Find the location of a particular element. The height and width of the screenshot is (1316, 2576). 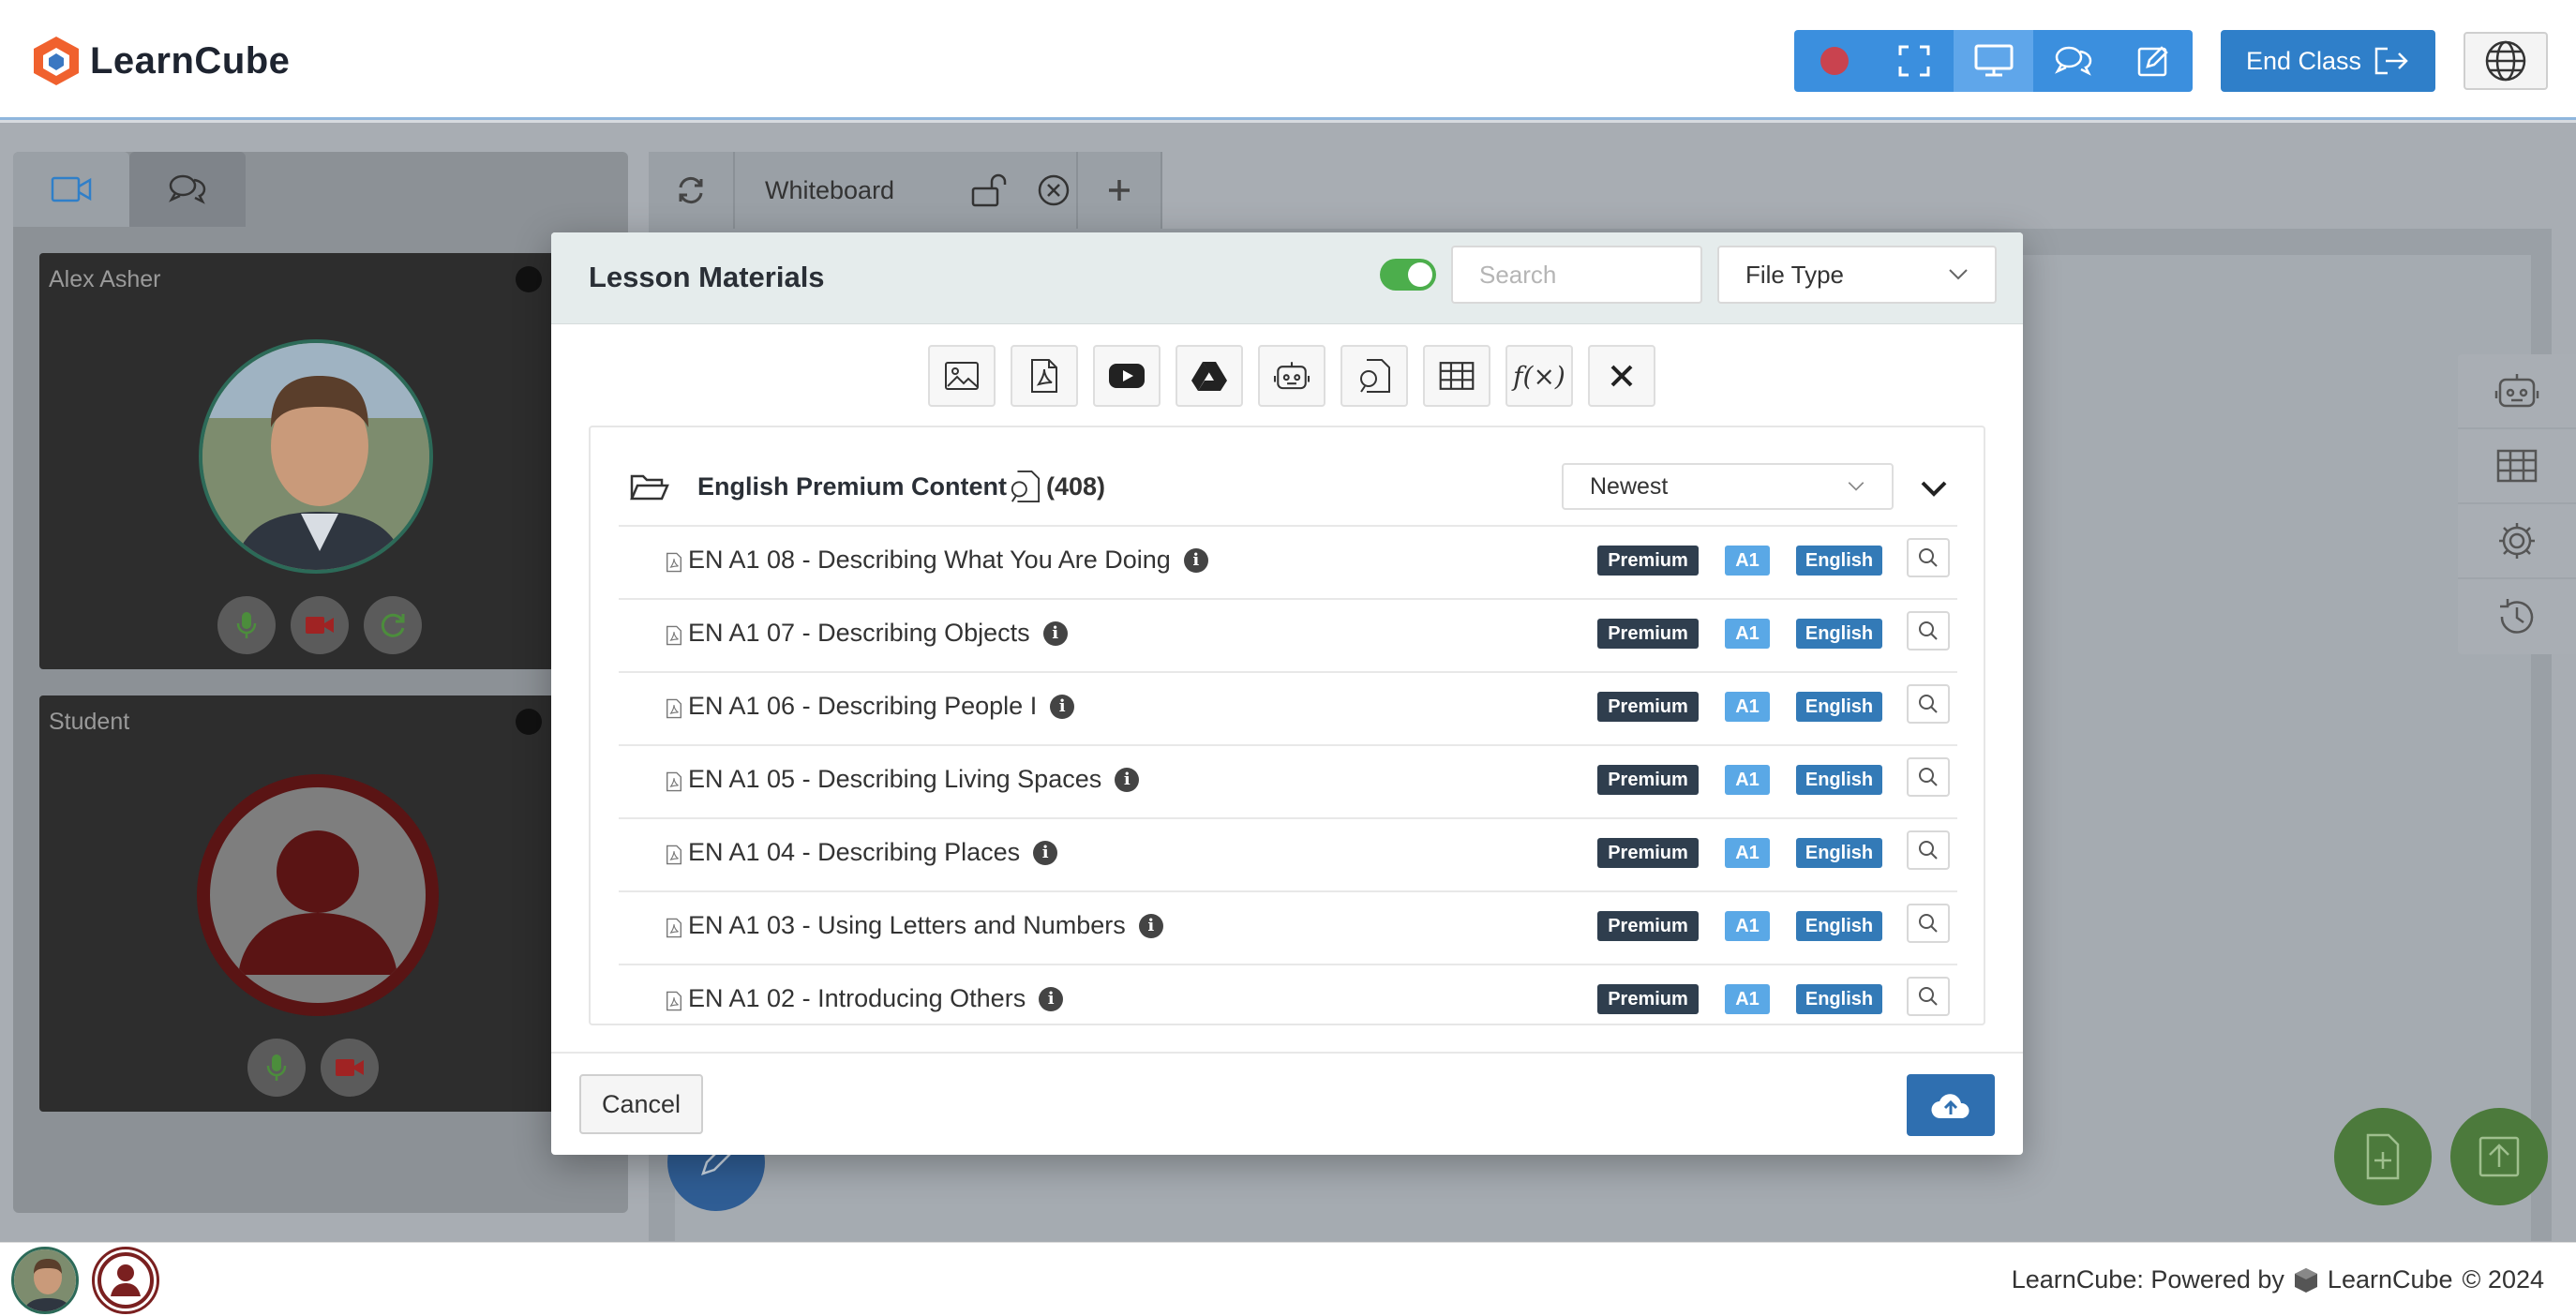

robot-icon is located at coordinates (2516, 391).